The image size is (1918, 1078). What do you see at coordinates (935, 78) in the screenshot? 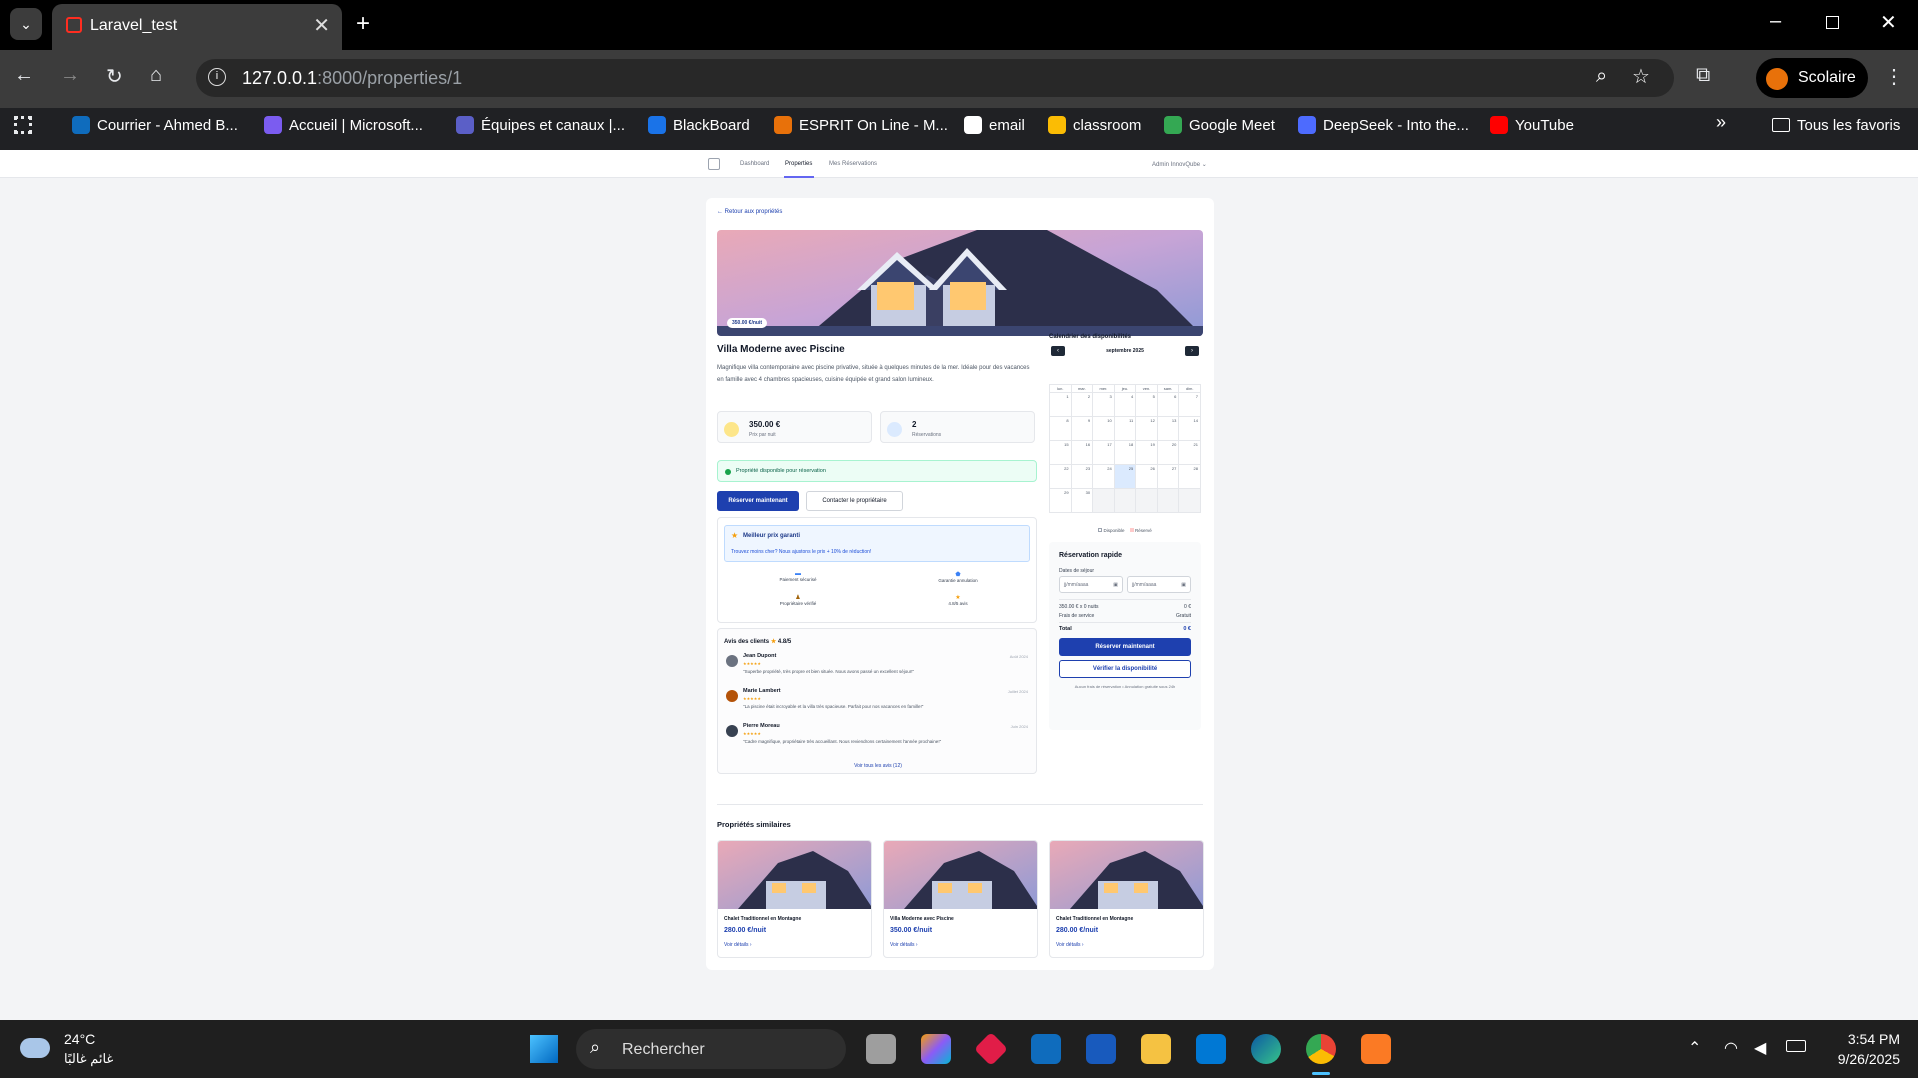
I see `address-bar: i 127.0.0.1:8000/properties/1 ⌕ ☆` at bounding box center [935, 78].